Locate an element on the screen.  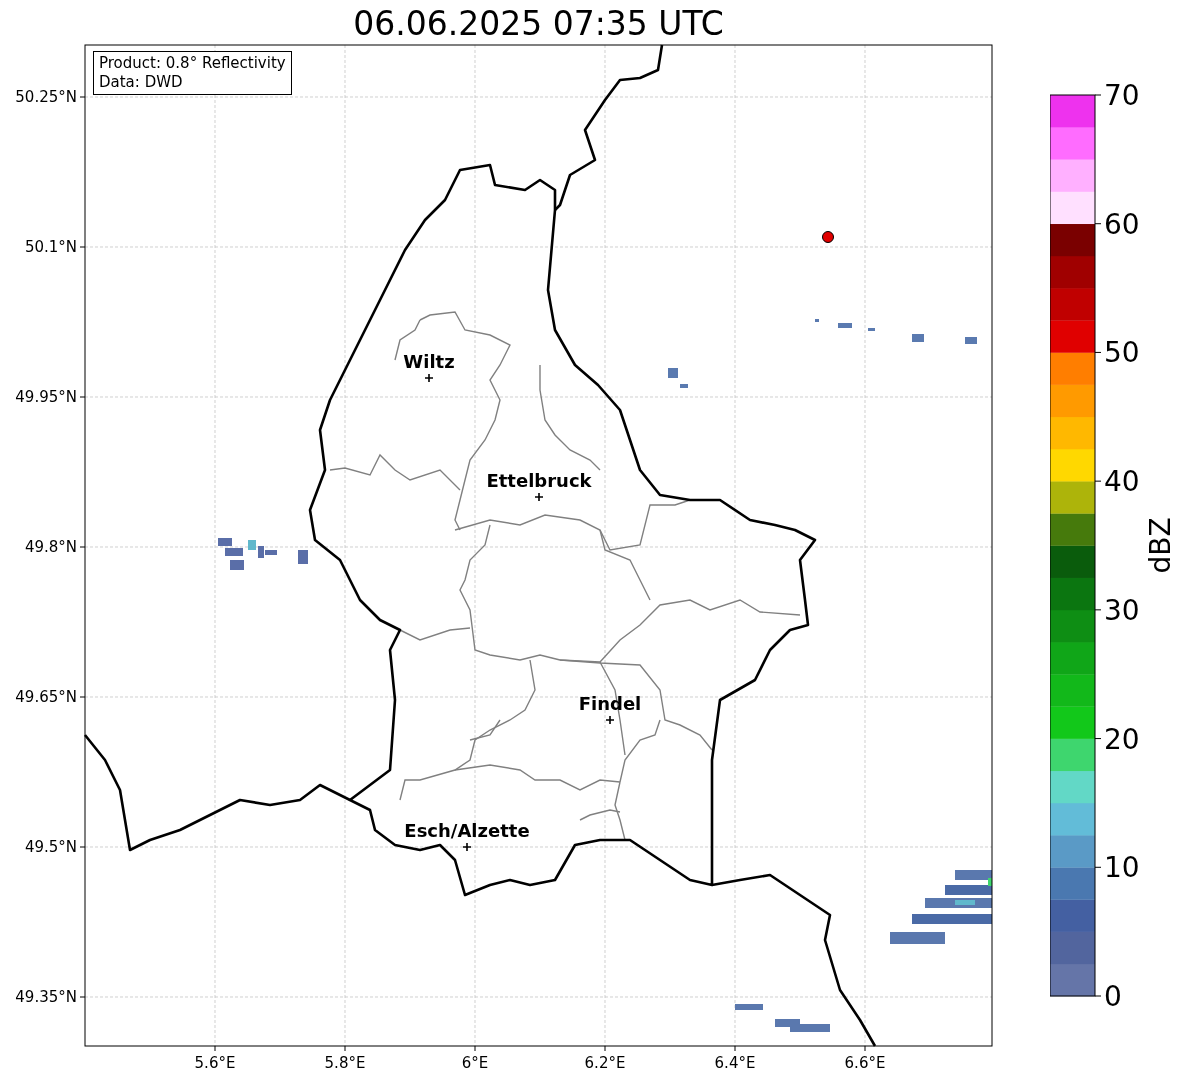
place-label: Findel is located at coordinates (610, 703).